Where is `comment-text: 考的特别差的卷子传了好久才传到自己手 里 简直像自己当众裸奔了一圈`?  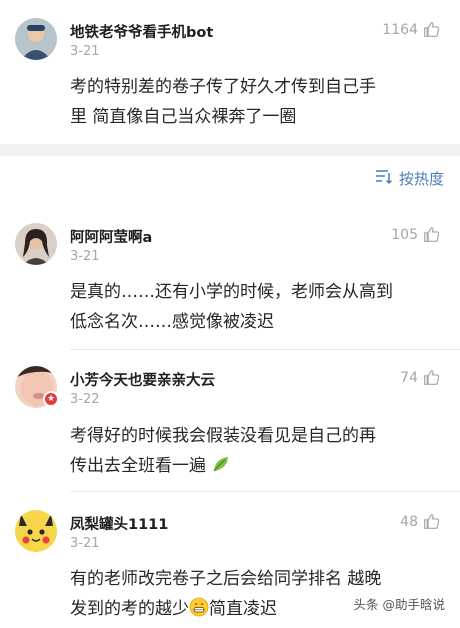 comment-text: 考的特别差的卷子传了好久才传到自己手 里 简直像自己当众裸奔了一圈 is located at coordinates (260, 102).